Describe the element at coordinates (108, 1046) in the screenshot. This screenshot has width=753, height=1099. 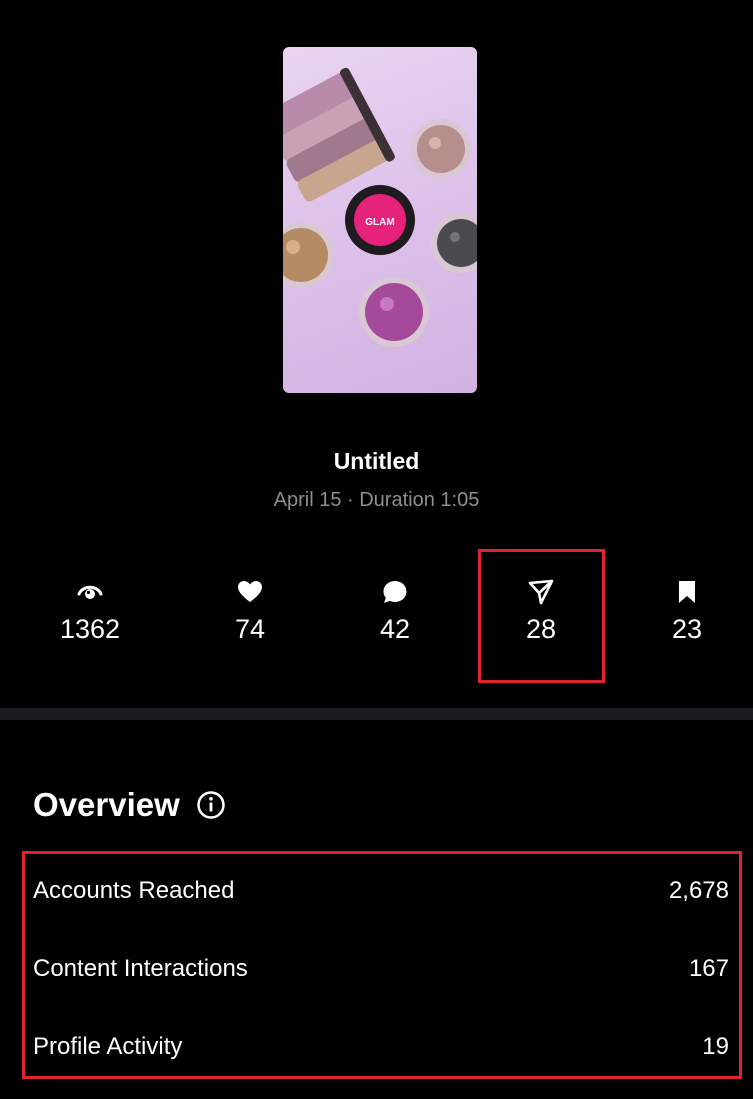
I see `metric-label: Profile Activity` at that location.